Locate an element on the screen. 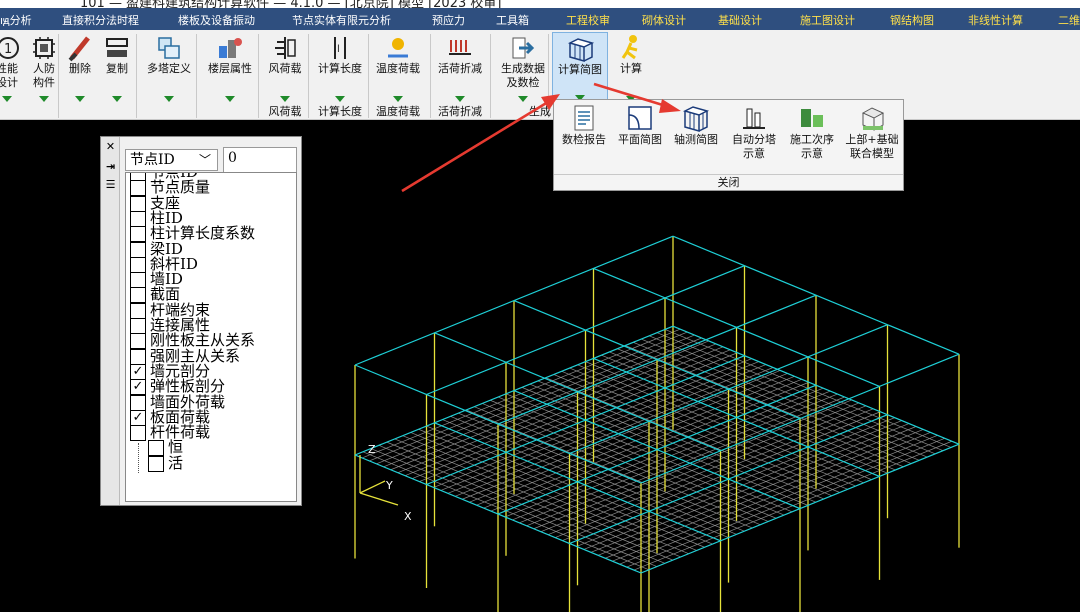  ribbon-button-jisuanchangdu: l 计算长度 is located at coordinates (340, 67).